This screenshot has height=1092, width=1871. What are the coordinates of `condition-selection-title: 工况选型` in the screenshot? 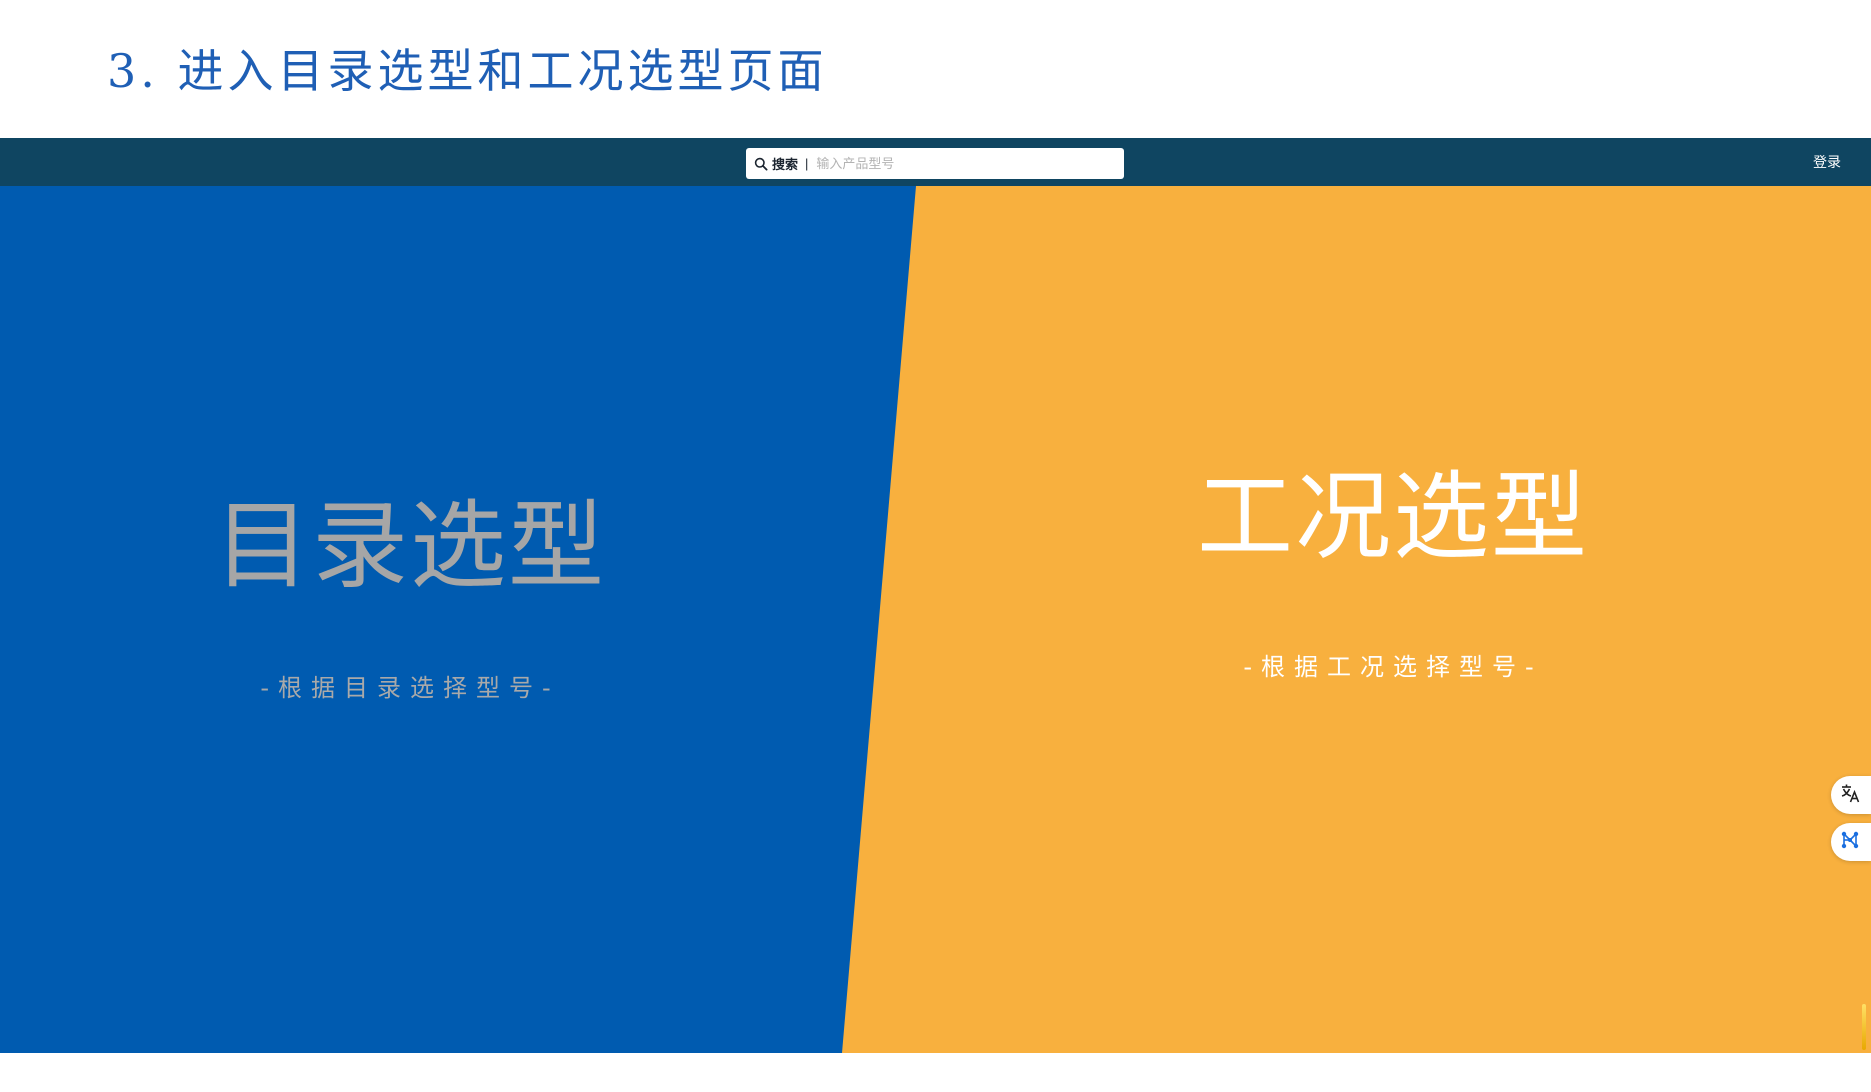 It's located at (1393, 517).